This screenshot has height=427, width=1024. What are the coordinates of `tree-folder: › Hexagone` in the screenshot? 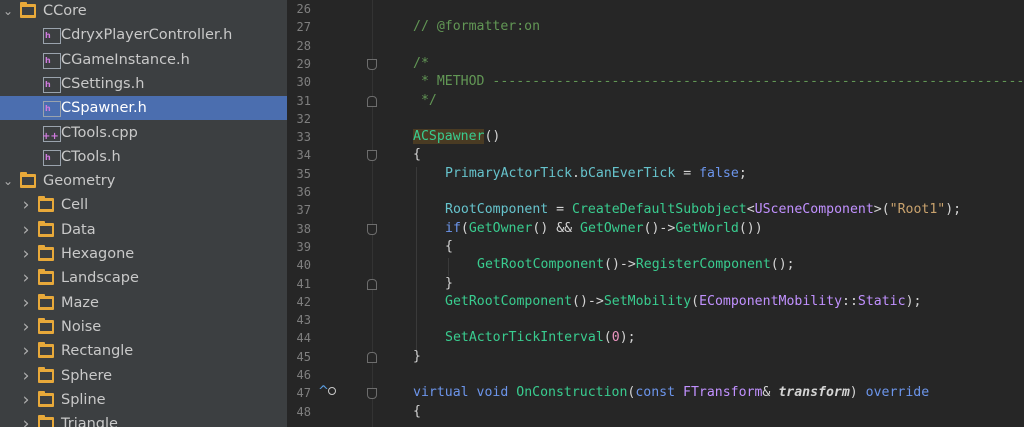 It's located at (143, 254).